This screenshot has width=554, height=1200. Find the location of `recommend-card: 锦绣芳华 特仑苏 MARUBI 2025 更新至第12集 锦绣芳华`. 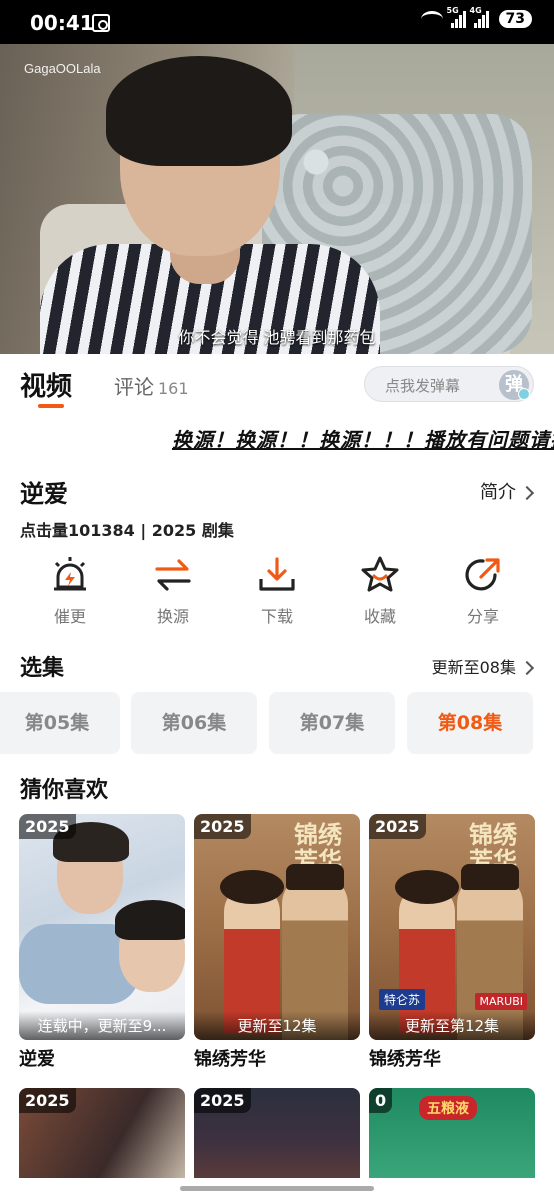

recommend-card: 锦绣芳华 特仑苏 MARUBI 2025 更新至第12集 锦绣芳华 is located at coordinates (452, 942).